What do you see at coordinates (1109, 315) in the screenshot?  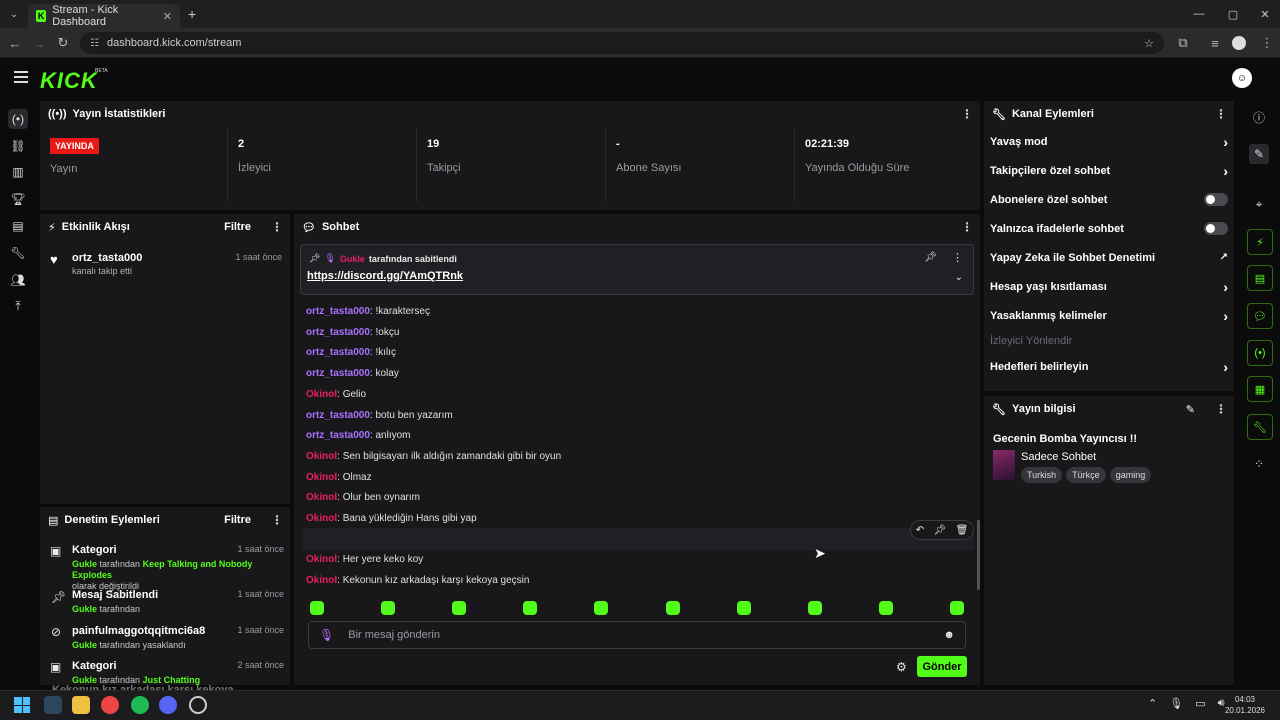 I see `channel-action-item: Yasaklanmış kelimeler ›` at bounding box center [1109, 315].